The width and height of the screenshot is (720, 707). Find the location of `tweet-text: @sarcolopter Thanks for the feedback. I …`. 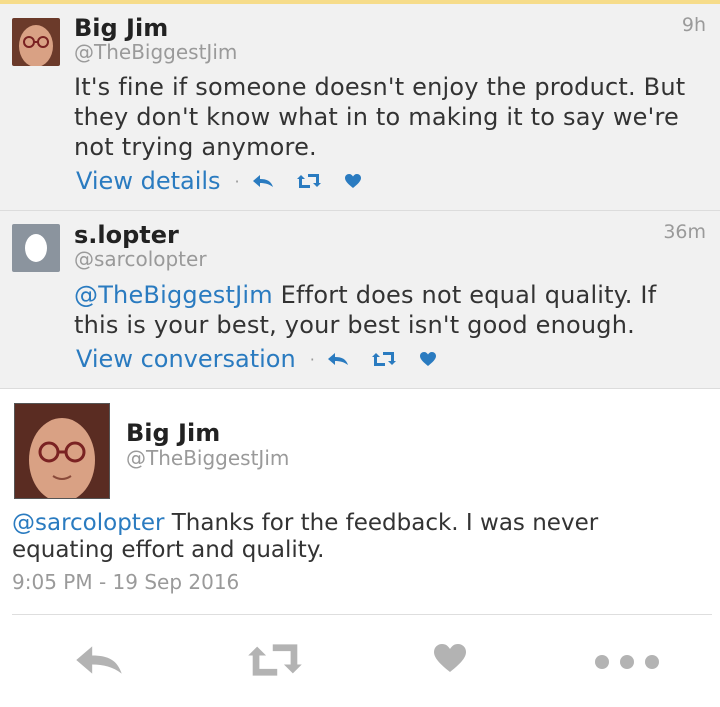

tweet-text: @sarcolopter Thanks for the feedback. I … is located at coordinates (357, 537).